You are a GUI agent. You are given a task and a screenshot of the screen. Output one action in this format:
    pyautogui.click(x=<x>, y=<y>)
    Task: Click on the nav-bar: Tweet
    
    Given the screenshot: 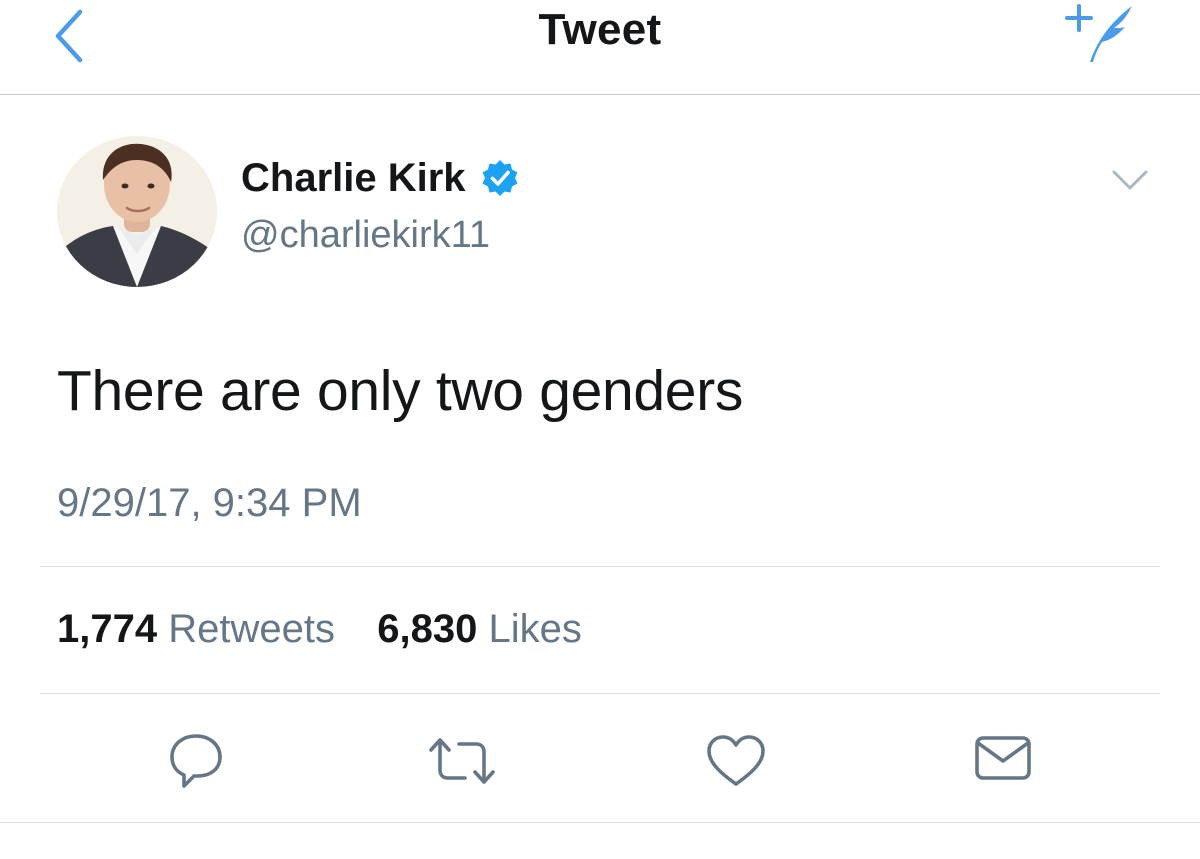 What is the action you would take?
    pyautogui.click(x=600, y=47)
    